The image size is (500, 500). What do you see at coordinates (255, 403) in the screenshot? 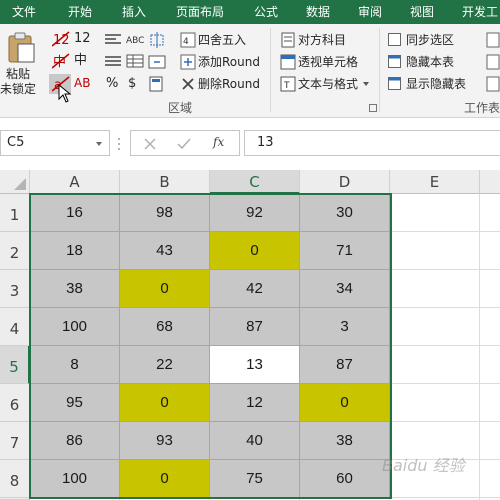
I see `cell-c6: 12` at bounding box center [255, 403].